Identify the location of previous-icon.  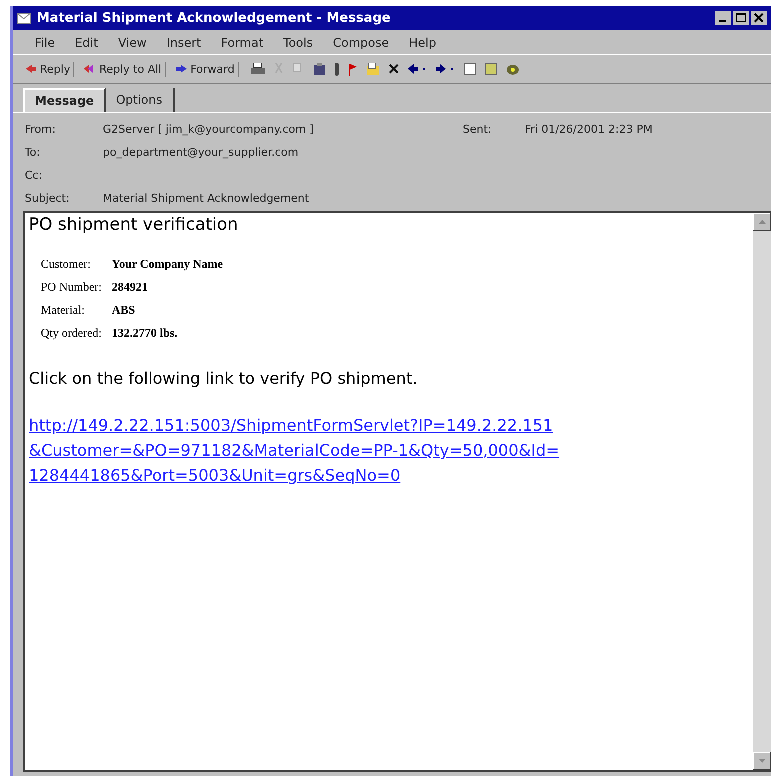
(418, 69).